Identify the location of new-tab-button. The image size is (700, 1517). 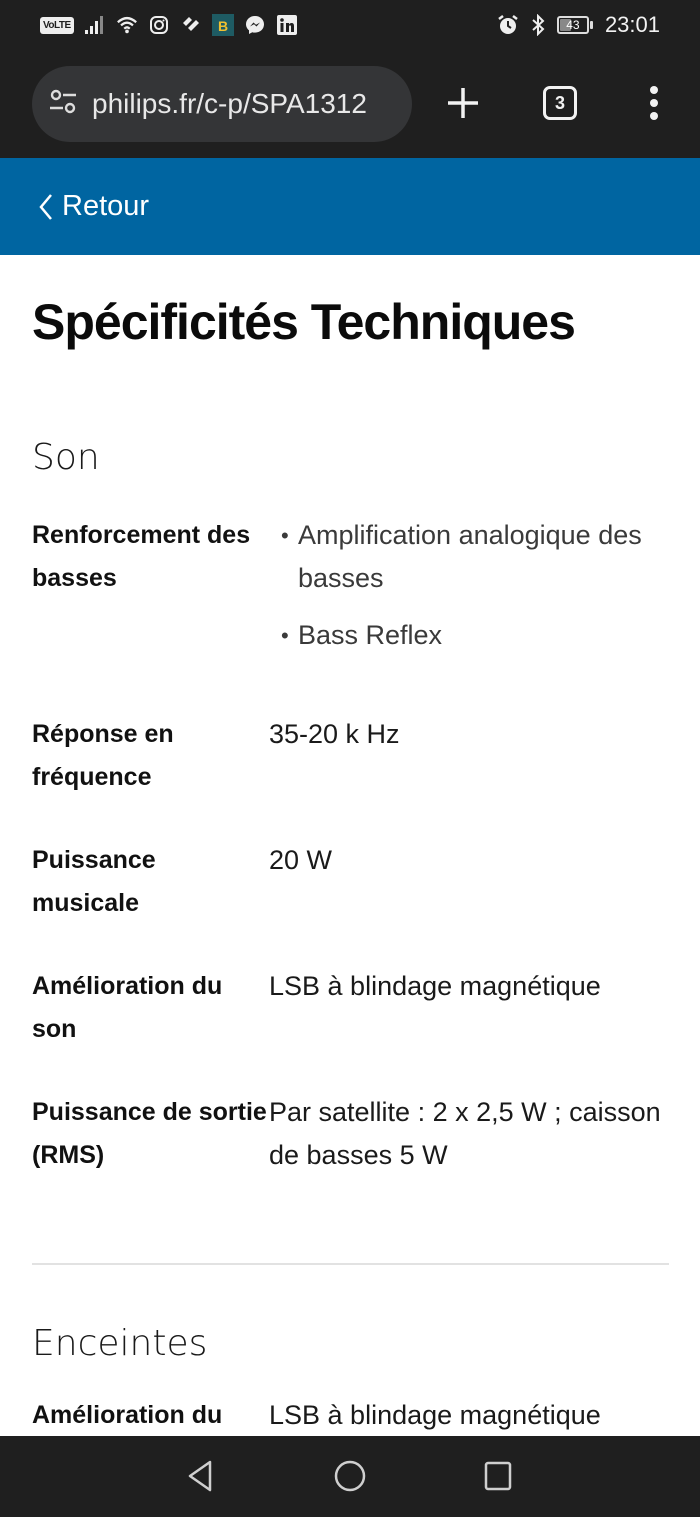
(463, 103).